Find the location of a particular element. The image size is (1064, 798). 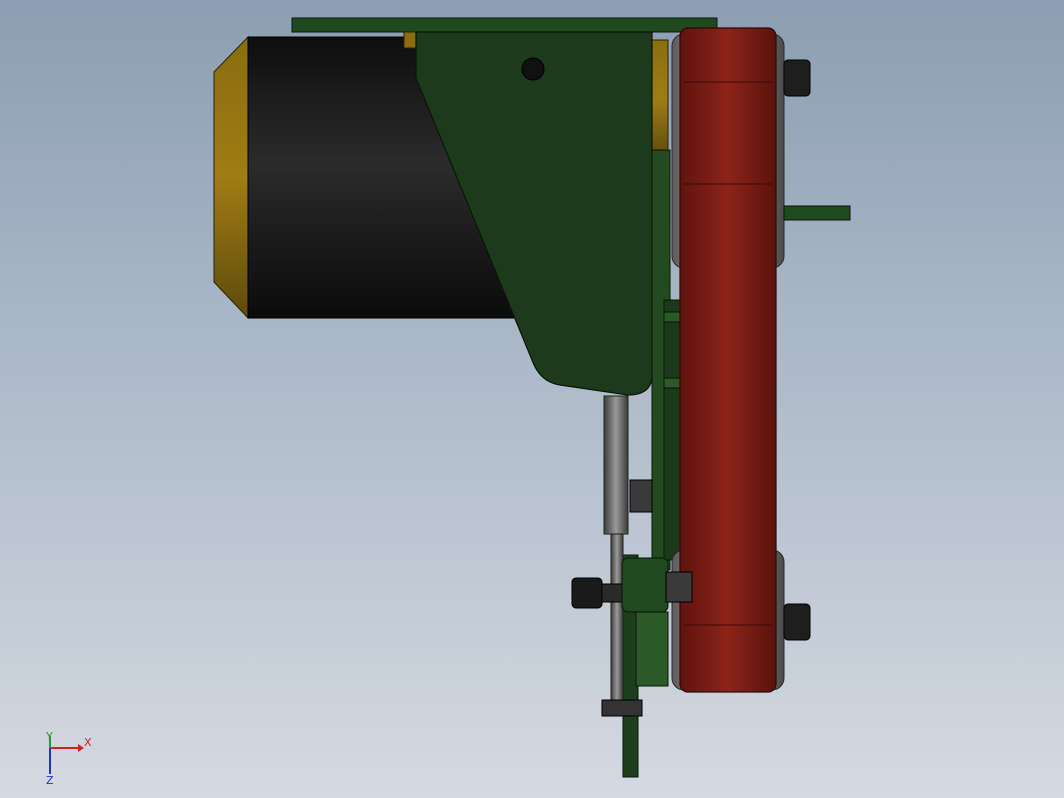

belt-loop is located at coordinates (728, 360).